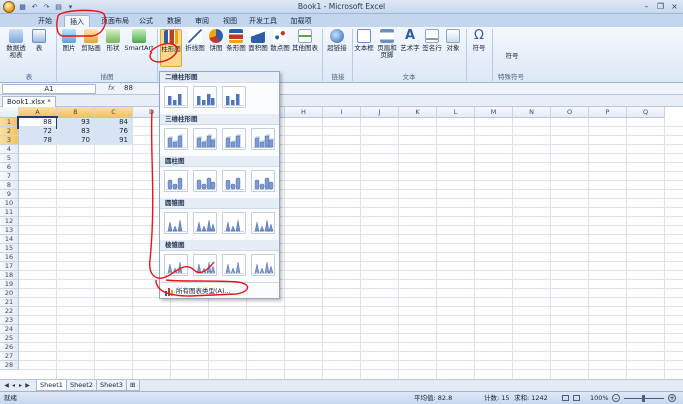  Describe the element at coordinates (570, 112) in the screenshot. I see `column-header: O` at that location.